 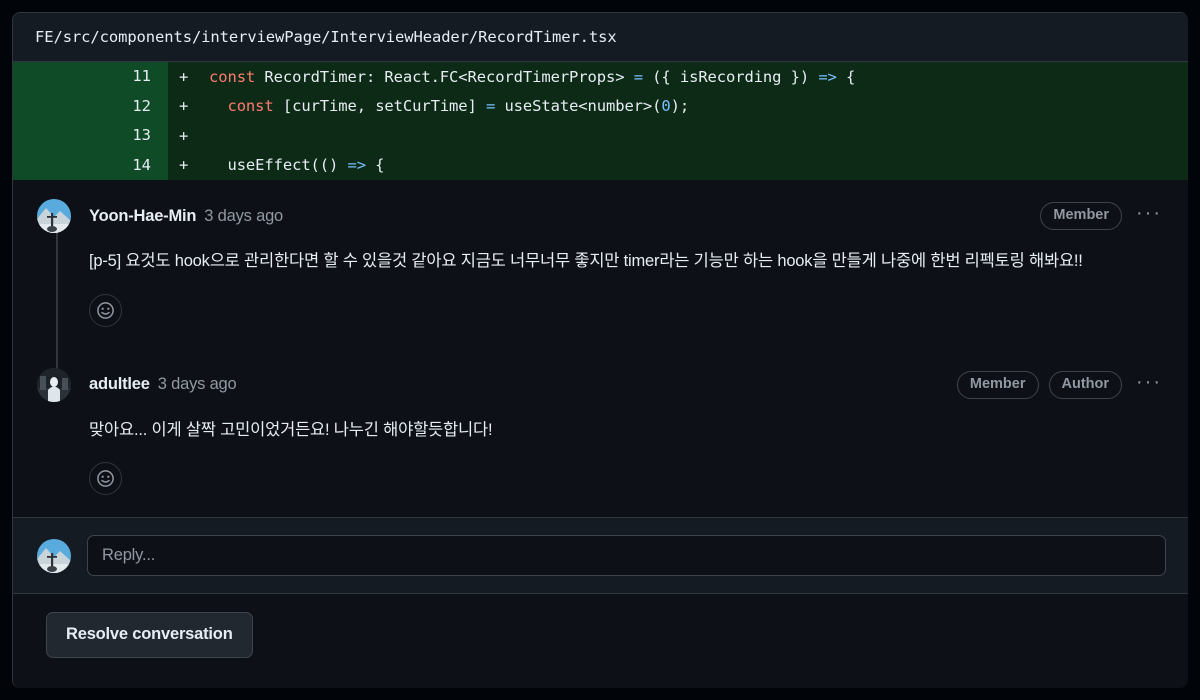 I want to click on code-token: [curTime, setCurTime], so click(x=379, y=106).